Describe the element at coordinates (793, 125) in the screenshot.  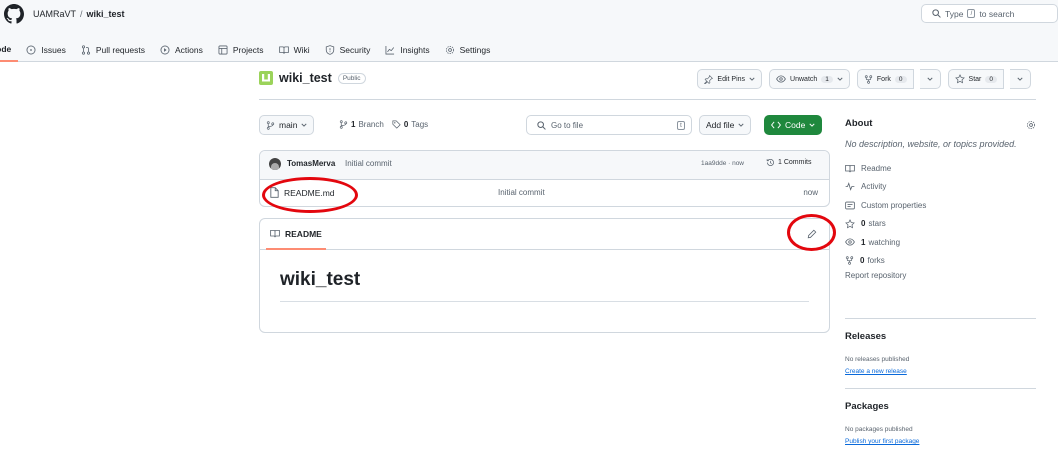
I see `code-button: Code` at that location.